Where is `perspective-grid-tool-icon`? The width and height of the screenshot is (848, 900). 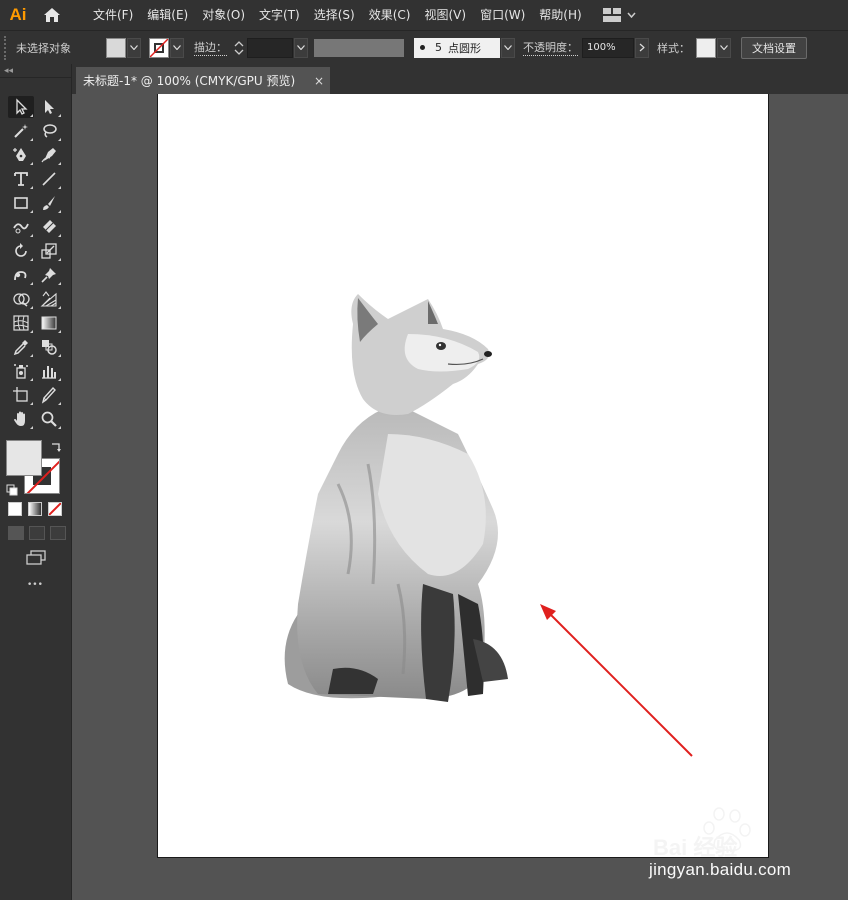
perspective-grid-tool-icon is located at coordinates (49, 299).